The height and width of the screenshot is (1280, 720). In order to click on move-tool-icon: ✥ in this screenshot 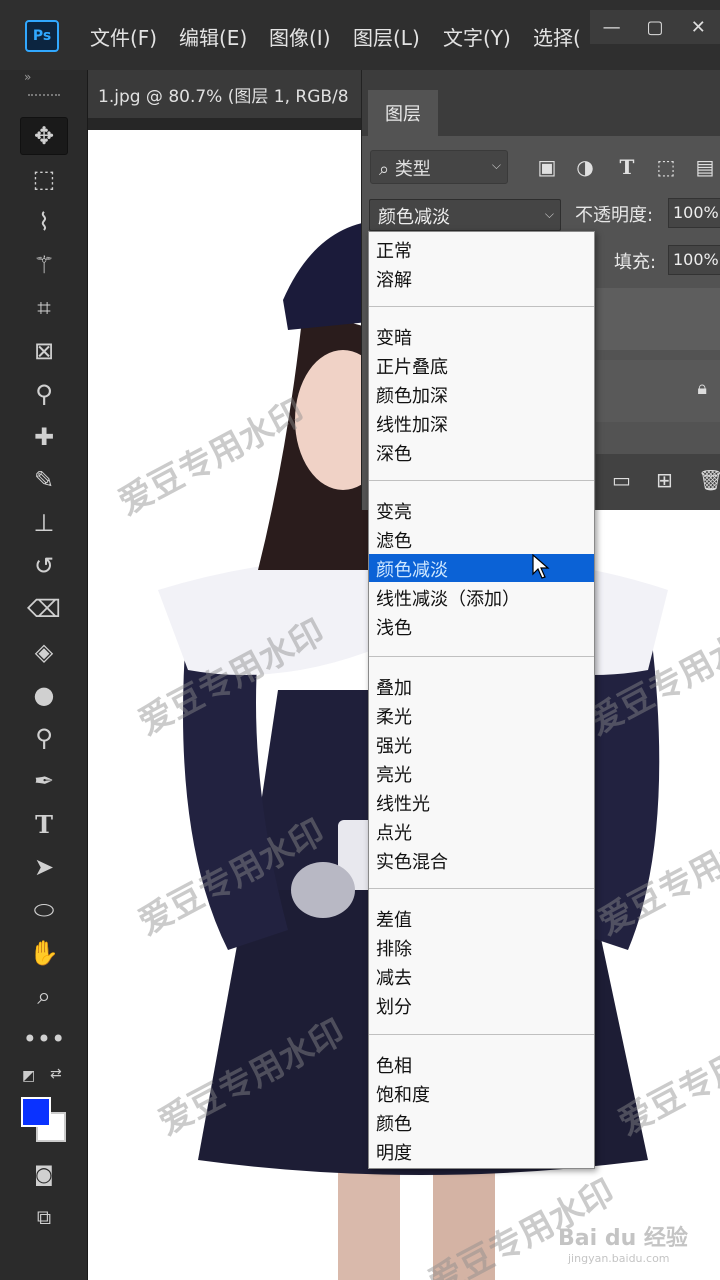, I will do `click(44, 136)`.